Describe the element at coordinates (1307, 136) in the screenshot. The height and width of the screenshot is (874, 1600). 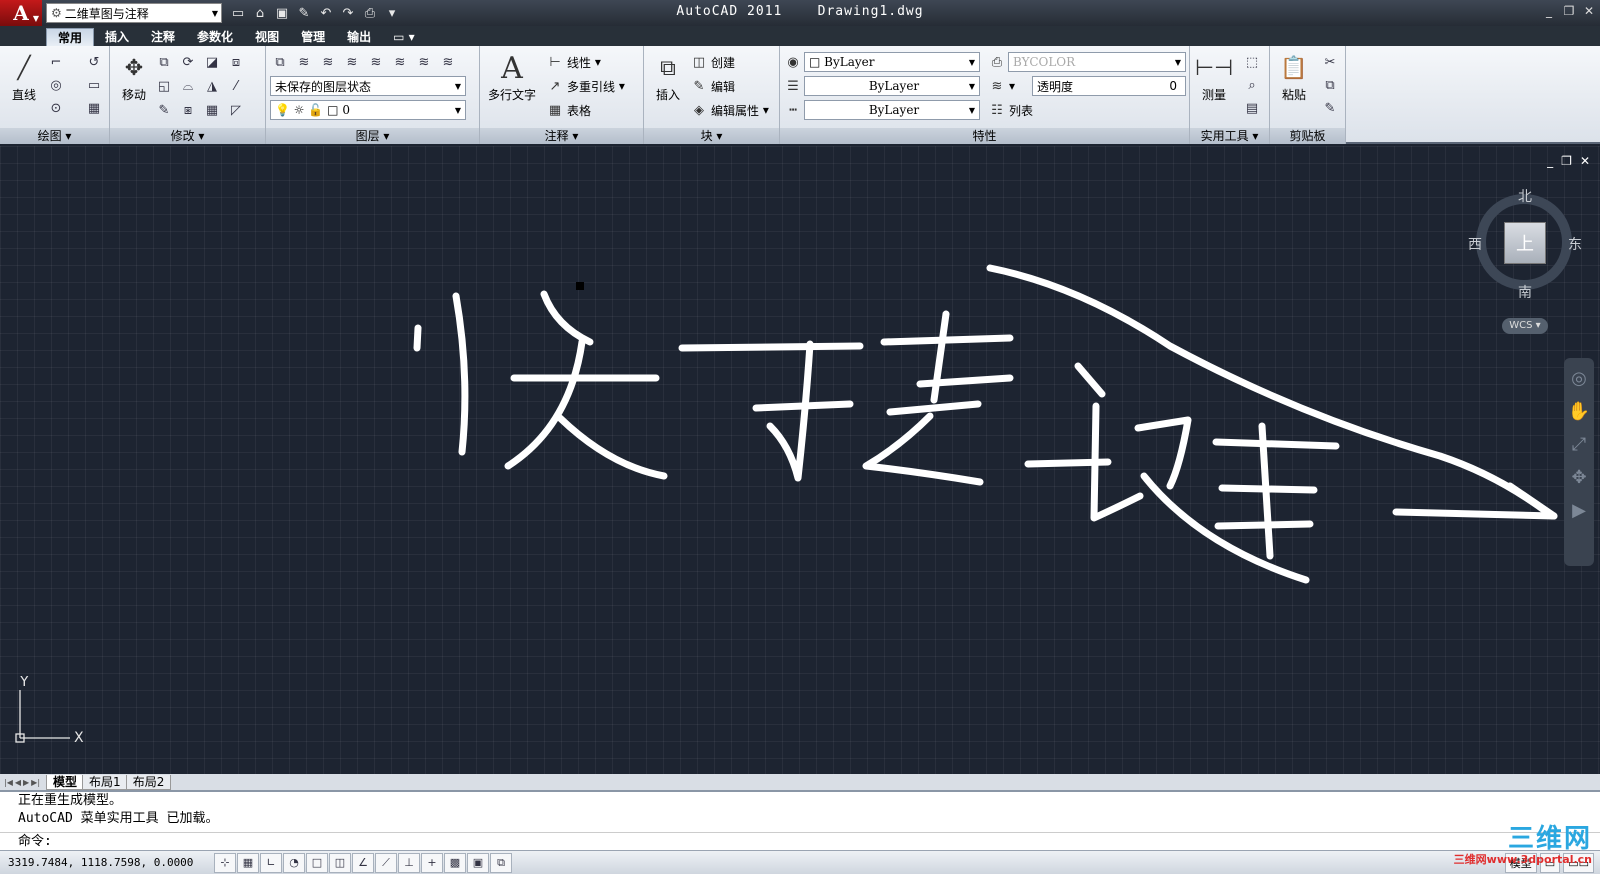
I see `clipboard-panel-label: 剪贴板` at that location.